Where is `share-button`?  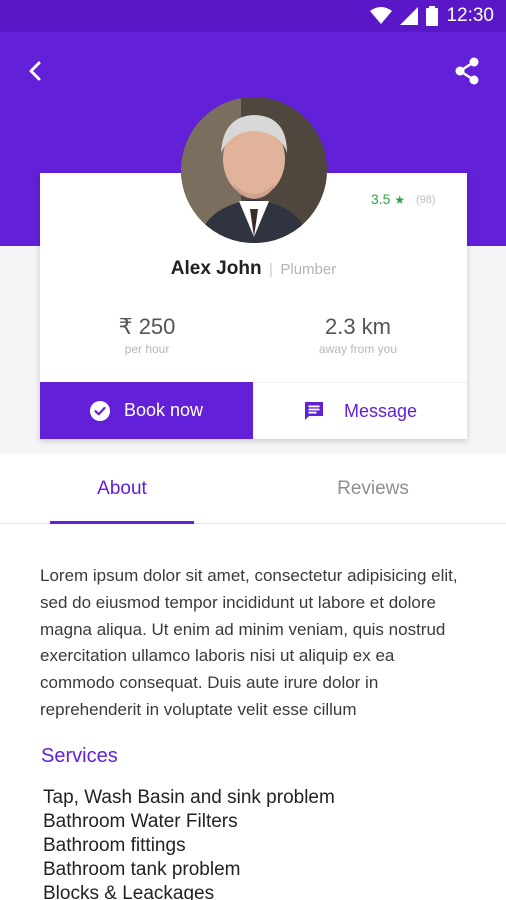 share-button is located at coordinates (467, 71).